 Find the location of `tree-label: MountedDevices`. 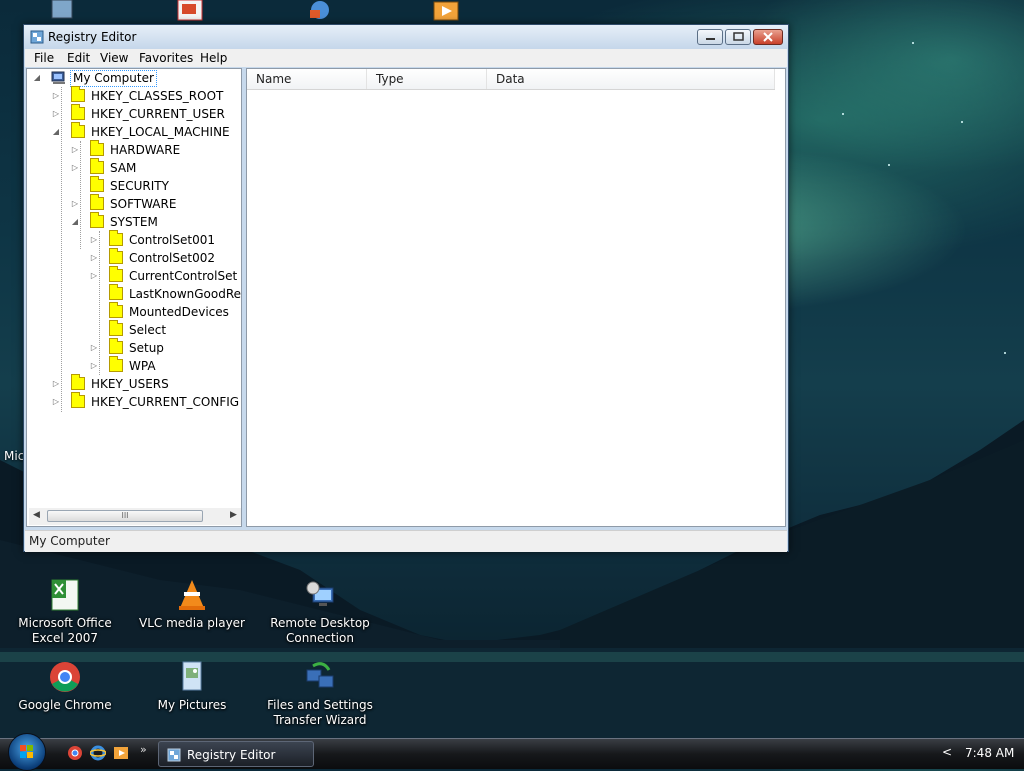

tree-label: MountedDevices is located at coordinates (179, 312).